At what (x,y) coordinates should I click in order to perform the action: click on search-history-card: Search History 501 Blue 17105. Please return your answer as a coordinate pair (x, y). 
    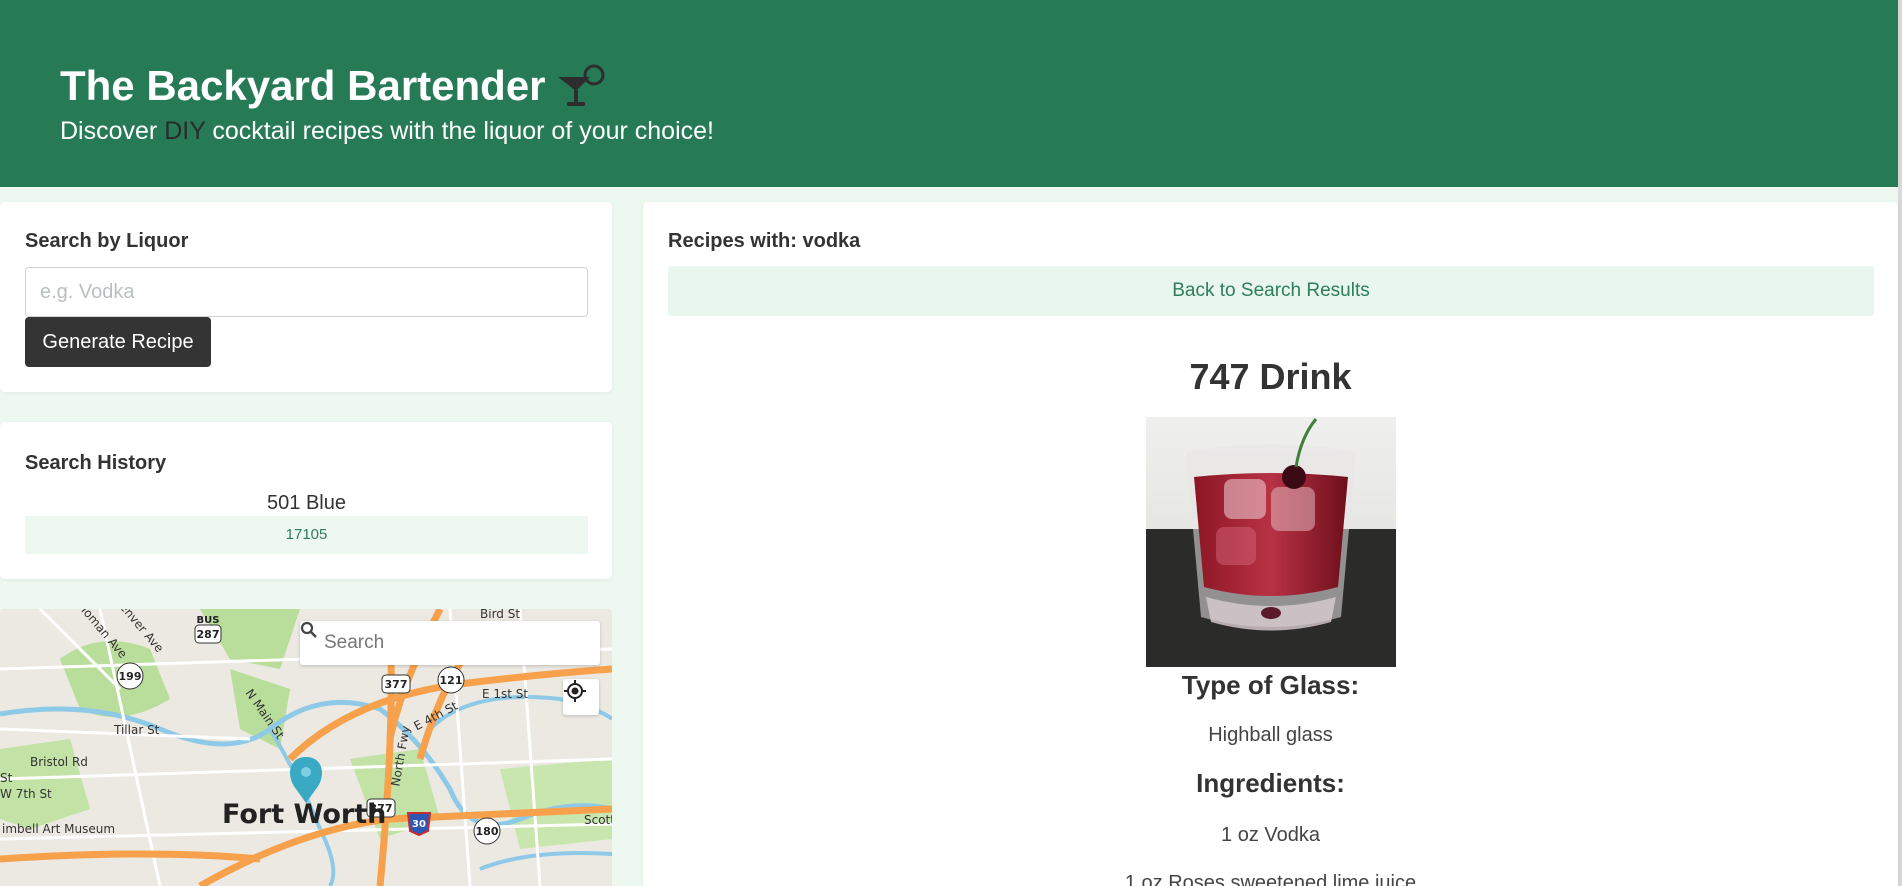
    Looking at the image, I should click on (306, 500).